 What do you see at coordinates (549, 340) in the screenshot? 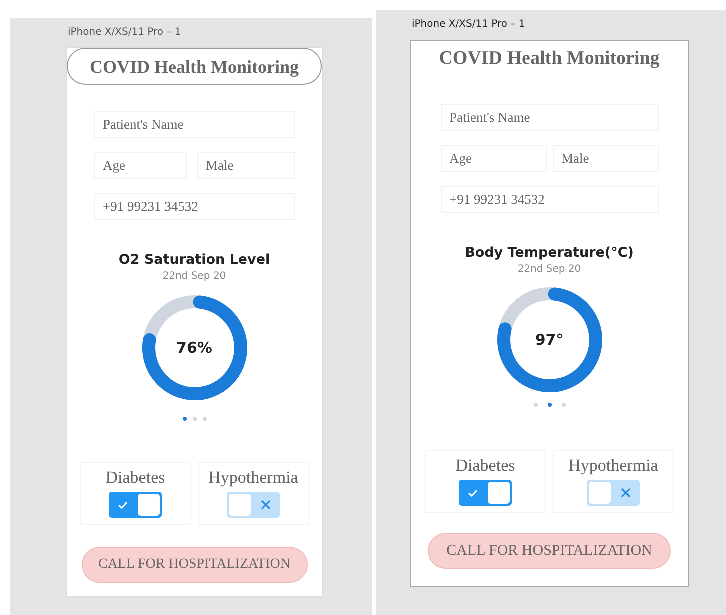
I see `ring-reading: 97°` at bounding box center [549, 340].